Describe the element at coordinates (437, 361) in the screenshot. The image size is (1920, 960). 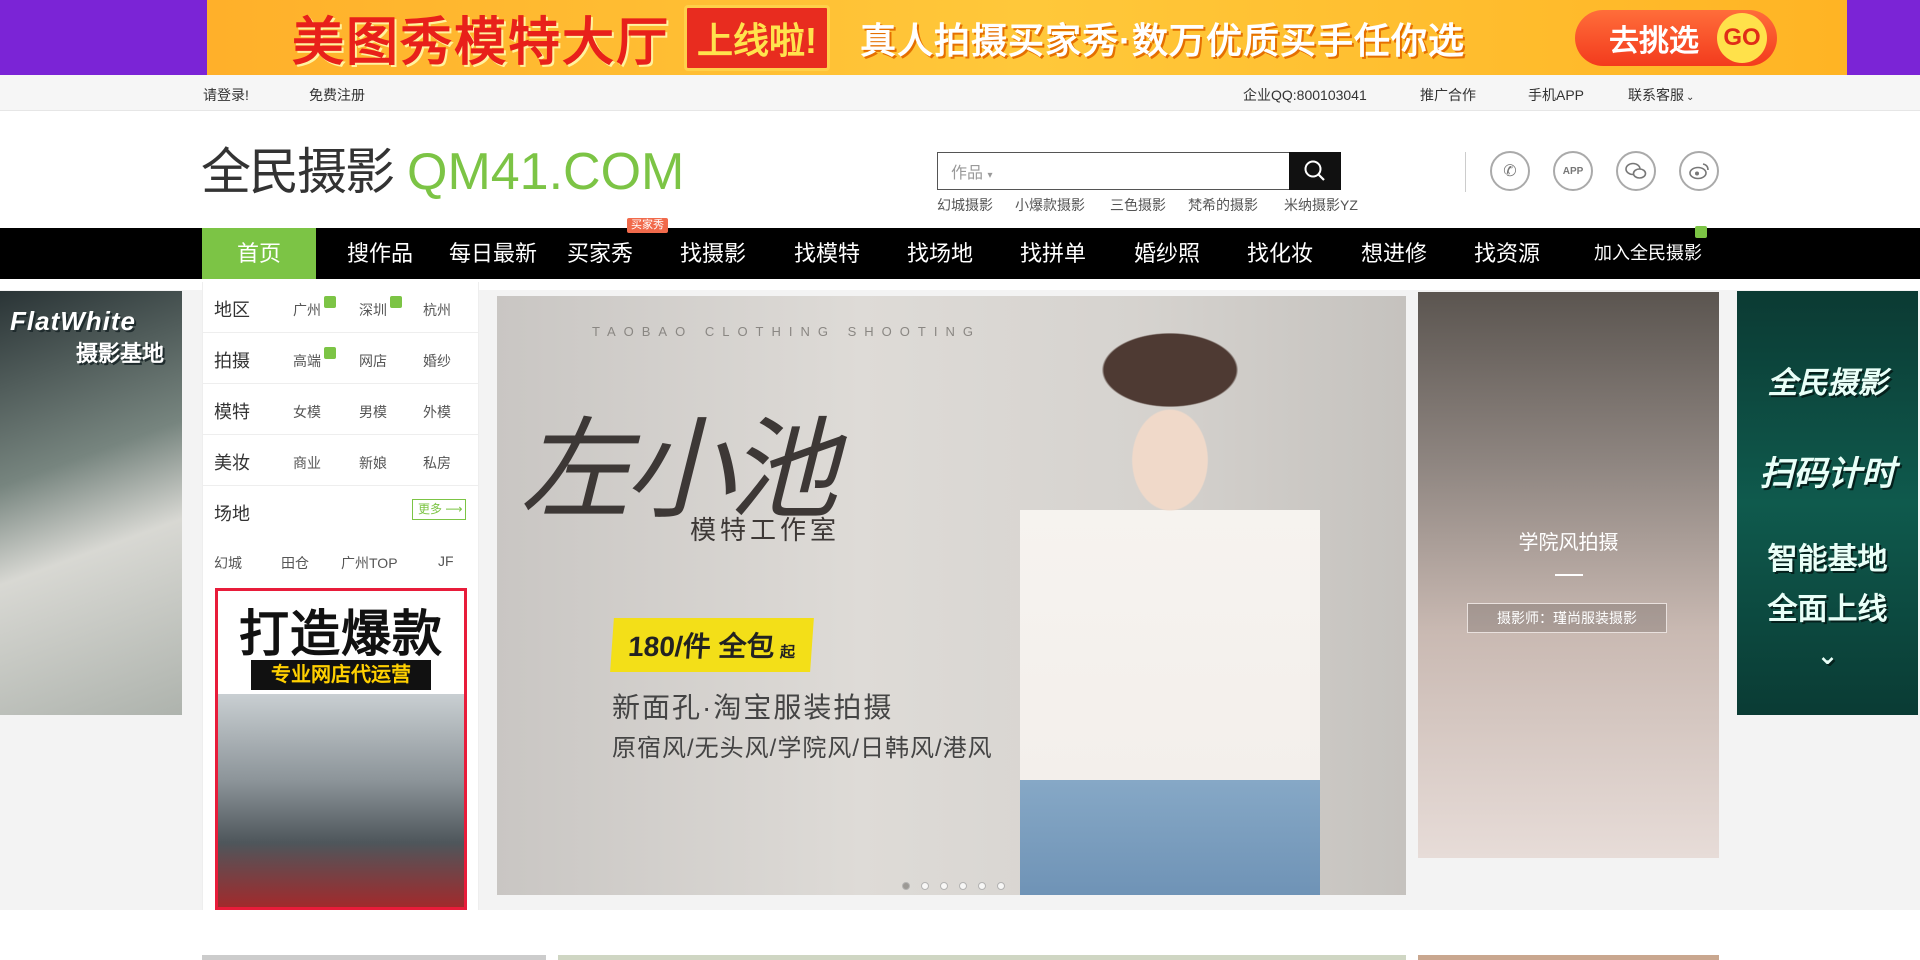
I see `category-link: 婚纱` at that location.